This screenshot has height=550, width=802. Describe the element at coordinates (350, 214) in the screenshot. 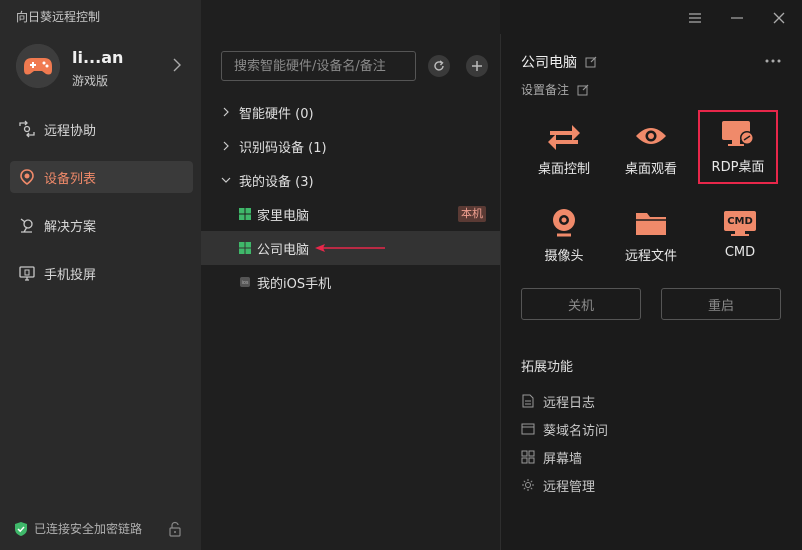

I see `device-row-home-pc: 家里电脑 本机` at that location.